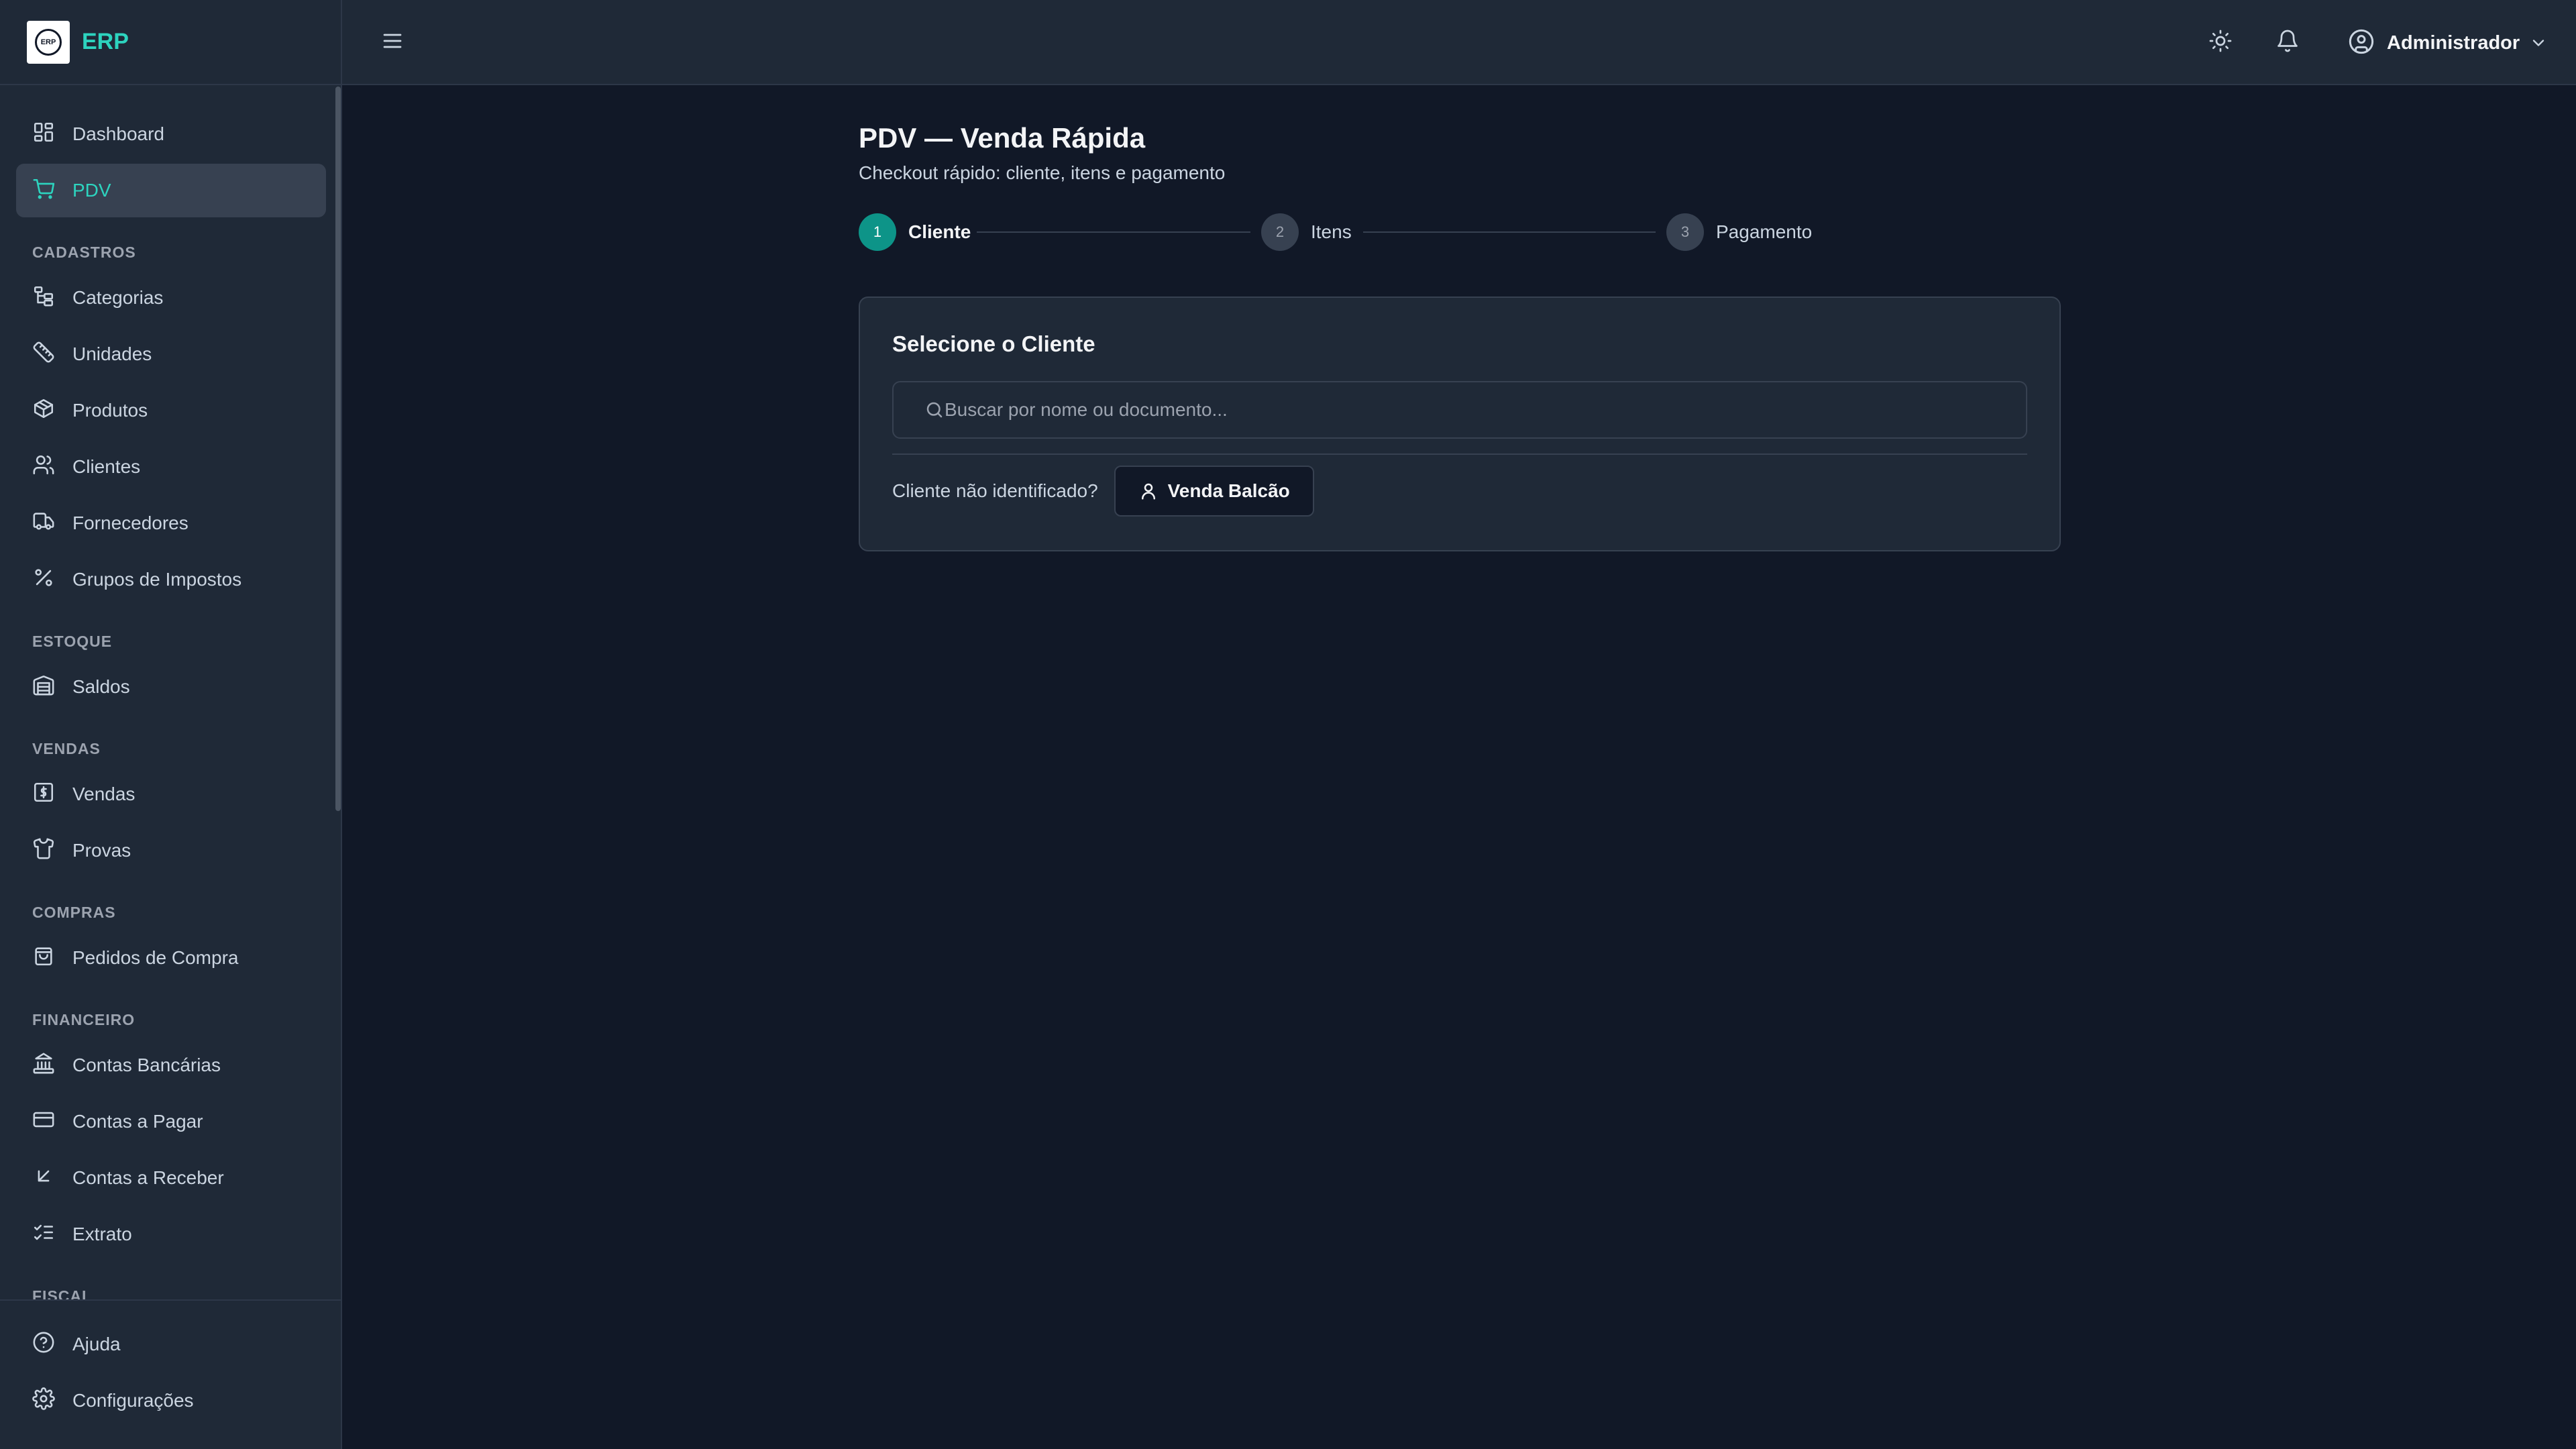  I want to click on shirt-icon, so click(43, 851).